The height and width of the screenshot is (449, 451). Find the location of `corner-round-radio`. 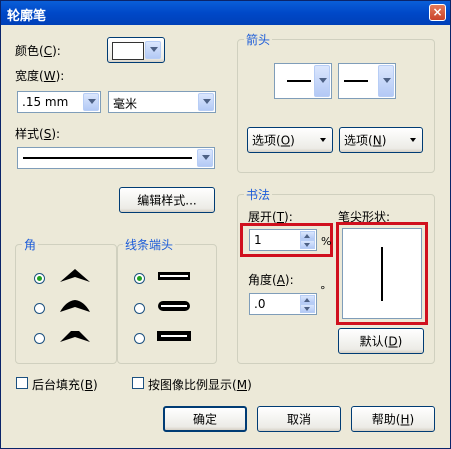

corner-round-radio is located at coordinates (39, 308).